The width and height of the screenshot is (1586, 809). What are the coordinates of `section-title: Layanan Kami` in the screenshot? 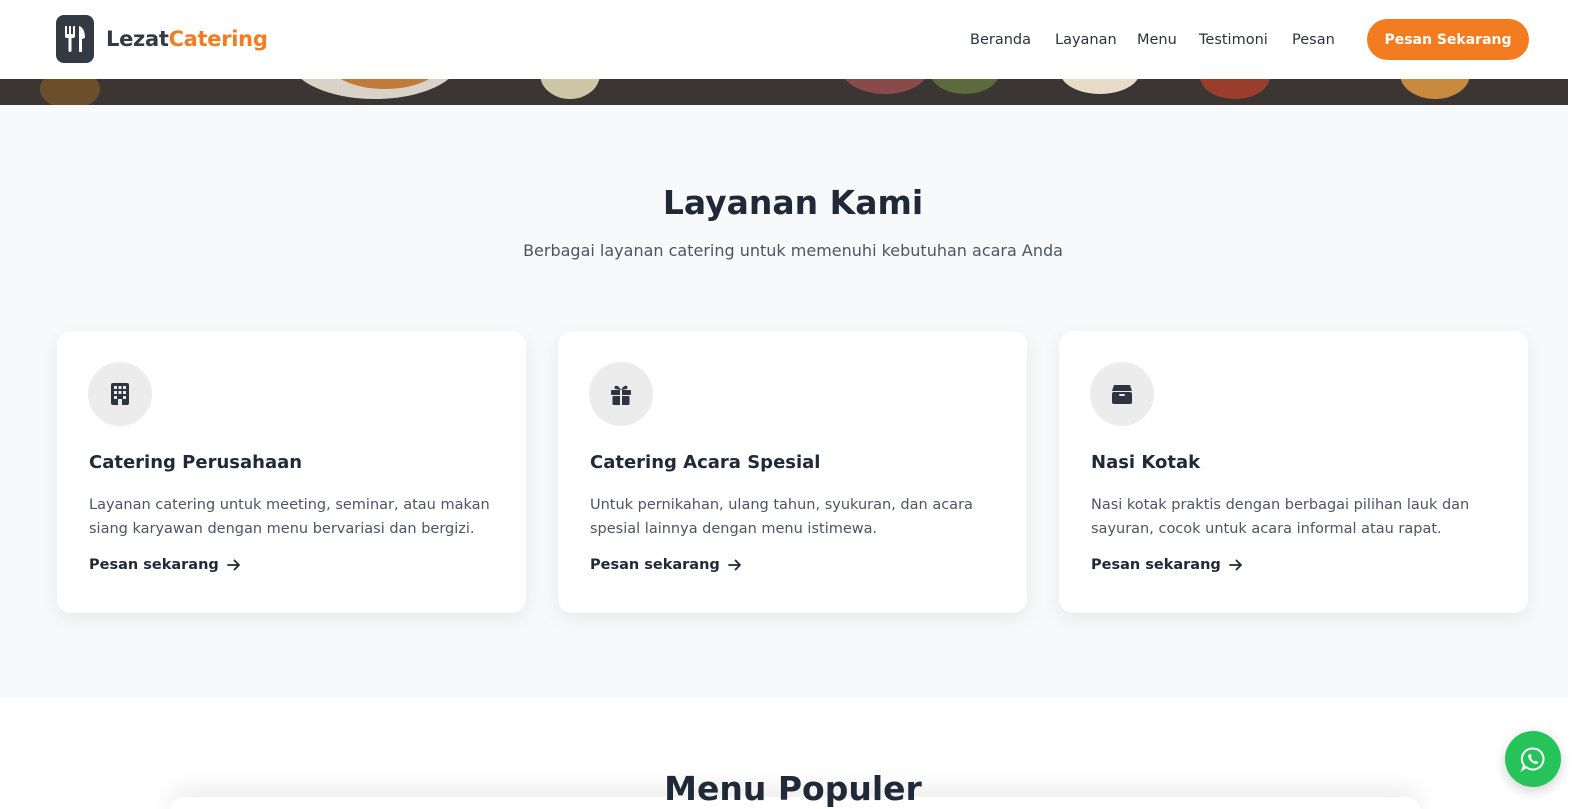 It's located at (793, 202).